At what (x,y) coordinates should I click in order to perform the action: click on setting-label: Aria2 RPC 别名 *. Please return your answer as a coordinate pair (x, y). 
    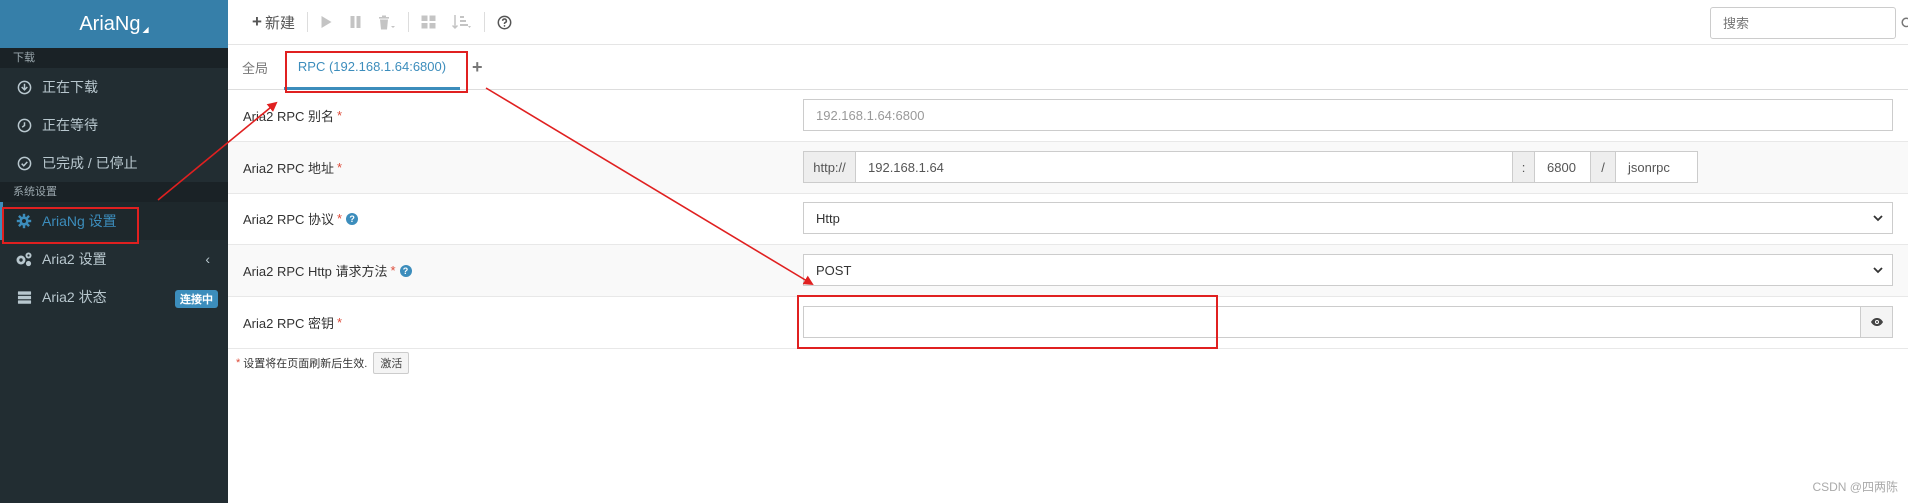
    Looking at the image, I should click on (292, 115).